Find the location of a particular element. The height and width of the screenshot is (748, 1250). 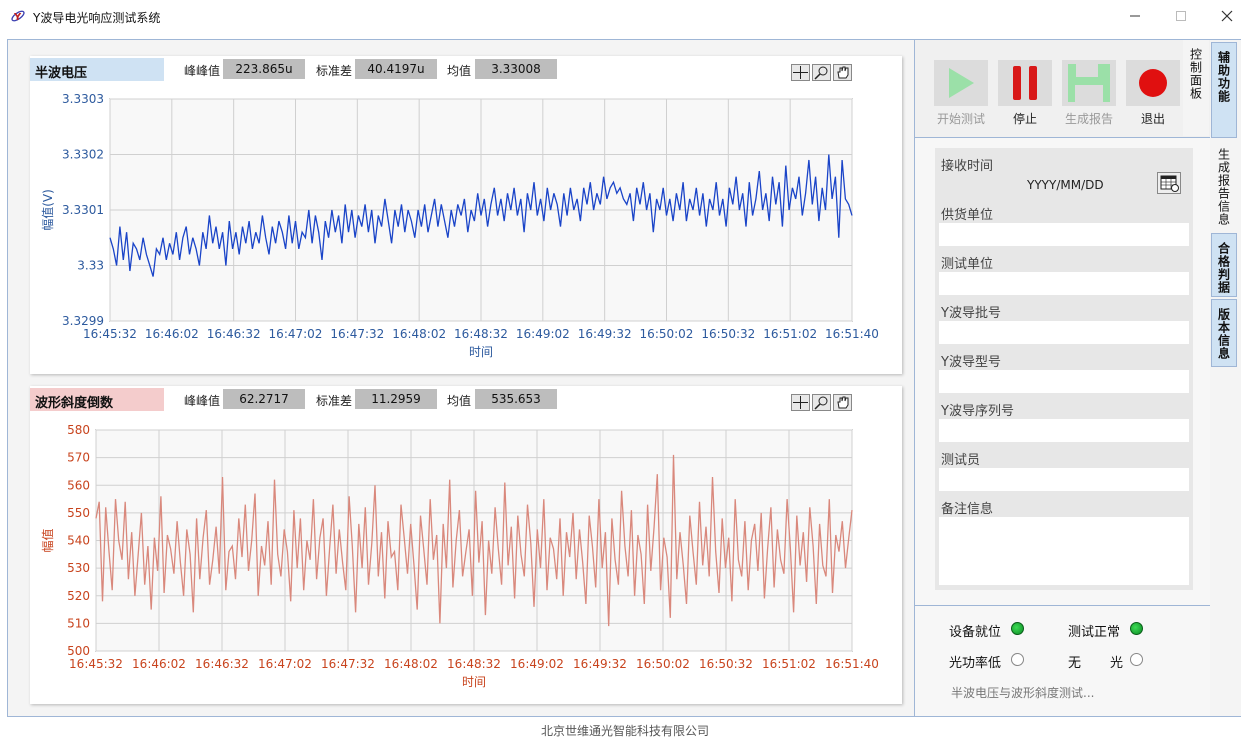

y-tick-label: 510 is located at coordinates (78, 623).